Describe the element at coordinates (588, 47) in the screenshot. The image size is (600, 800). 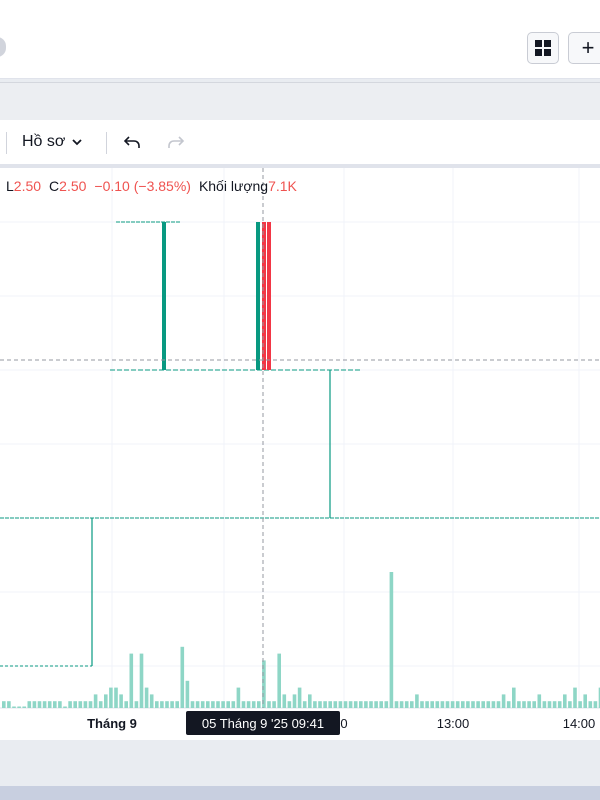
I see `plus-icon: +` at that location.